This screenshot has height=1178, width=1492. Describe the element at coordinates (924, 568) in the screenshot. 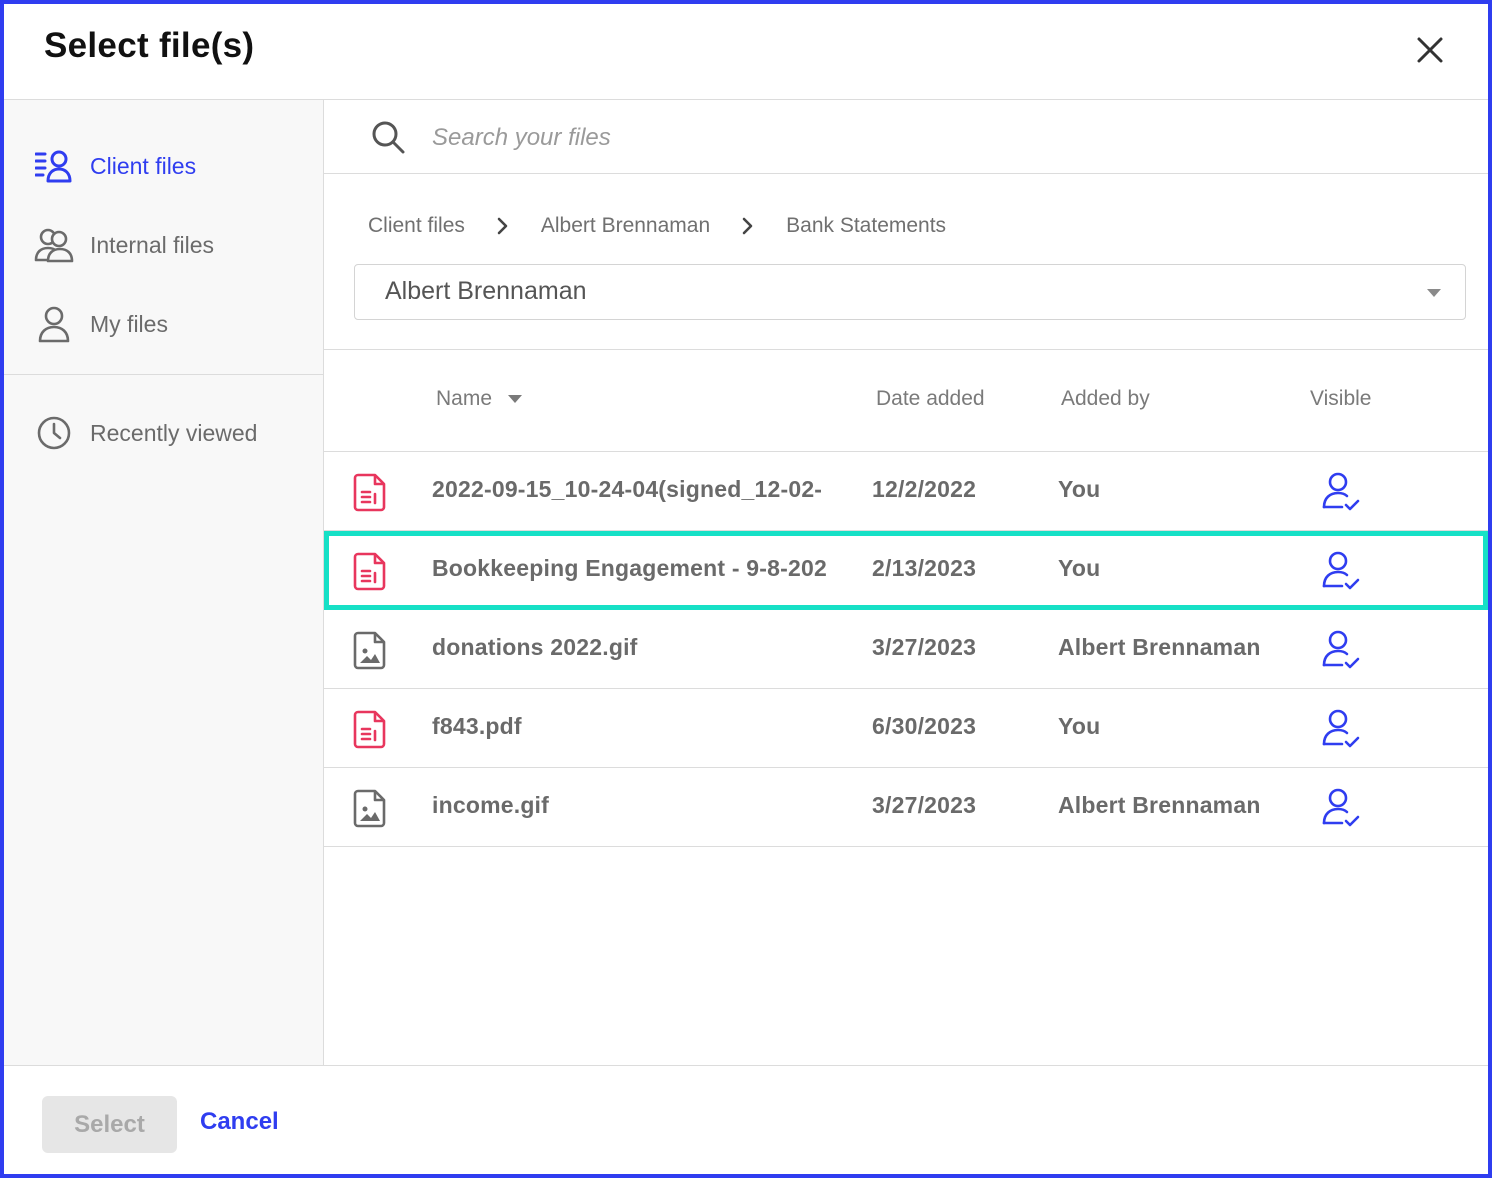

I see `file-date-added: 2/13/2023` at that location.